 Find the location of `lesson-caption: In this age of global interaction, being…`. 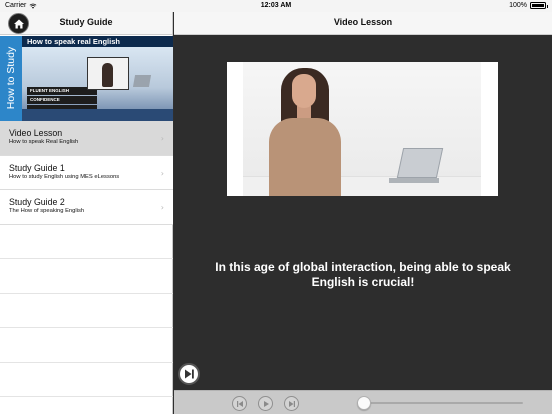

lesson-caption: In this age of global interaction, being… is located at coordinates (363, 274).